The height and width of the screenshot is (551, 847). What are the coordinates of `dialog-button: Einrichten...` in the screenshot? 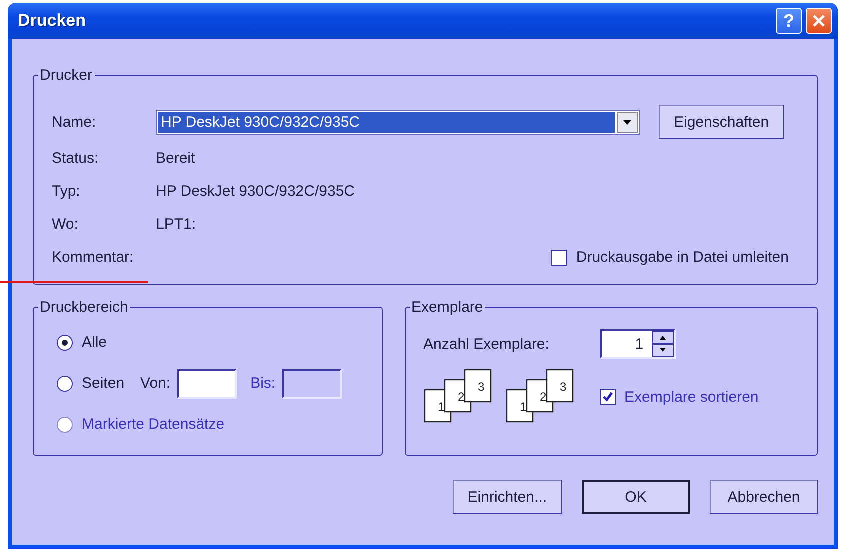 It's located at (507, 497).